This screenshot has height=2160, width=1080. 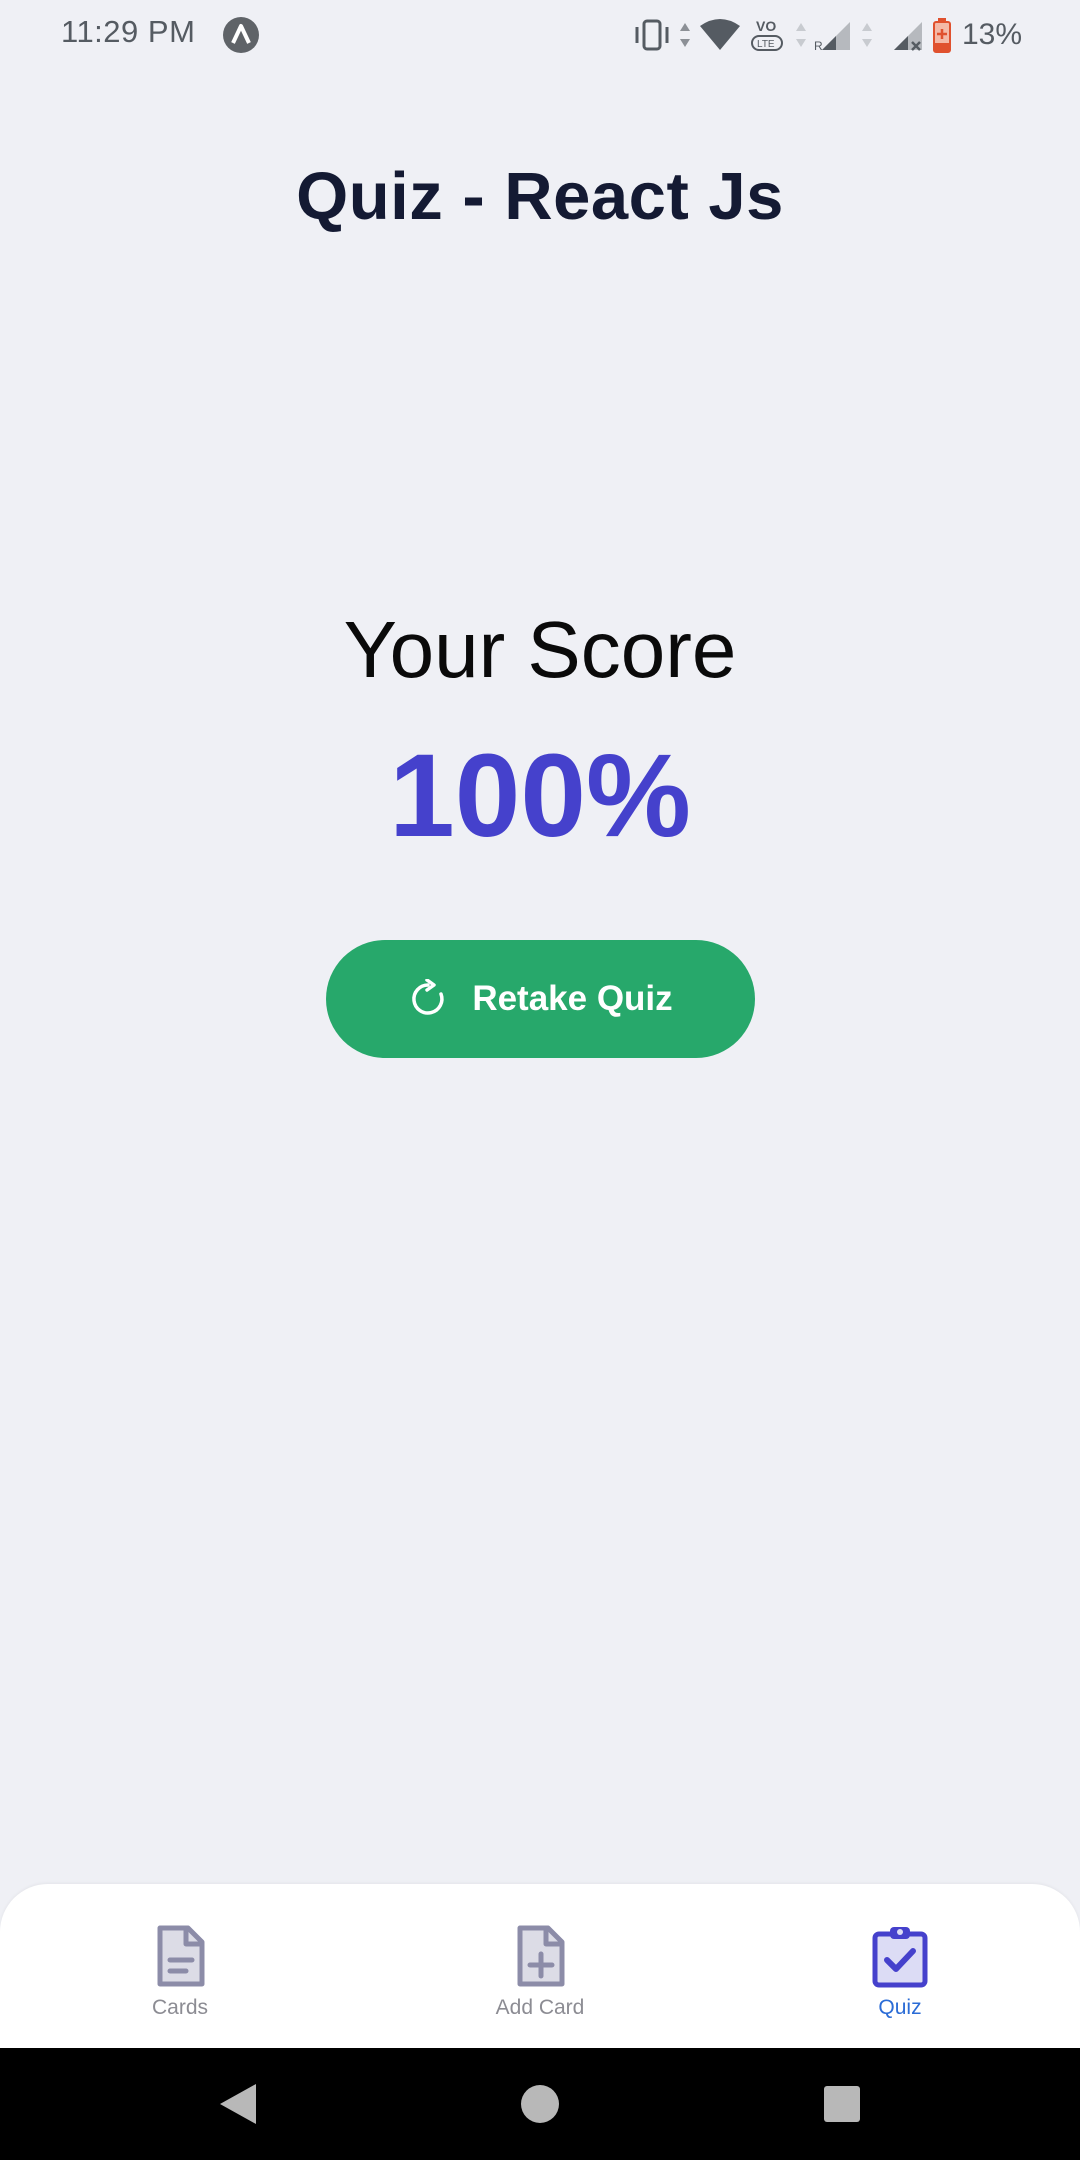 I want to click on status-icons: VO LTE R 13%, so click(x=824, y=35).